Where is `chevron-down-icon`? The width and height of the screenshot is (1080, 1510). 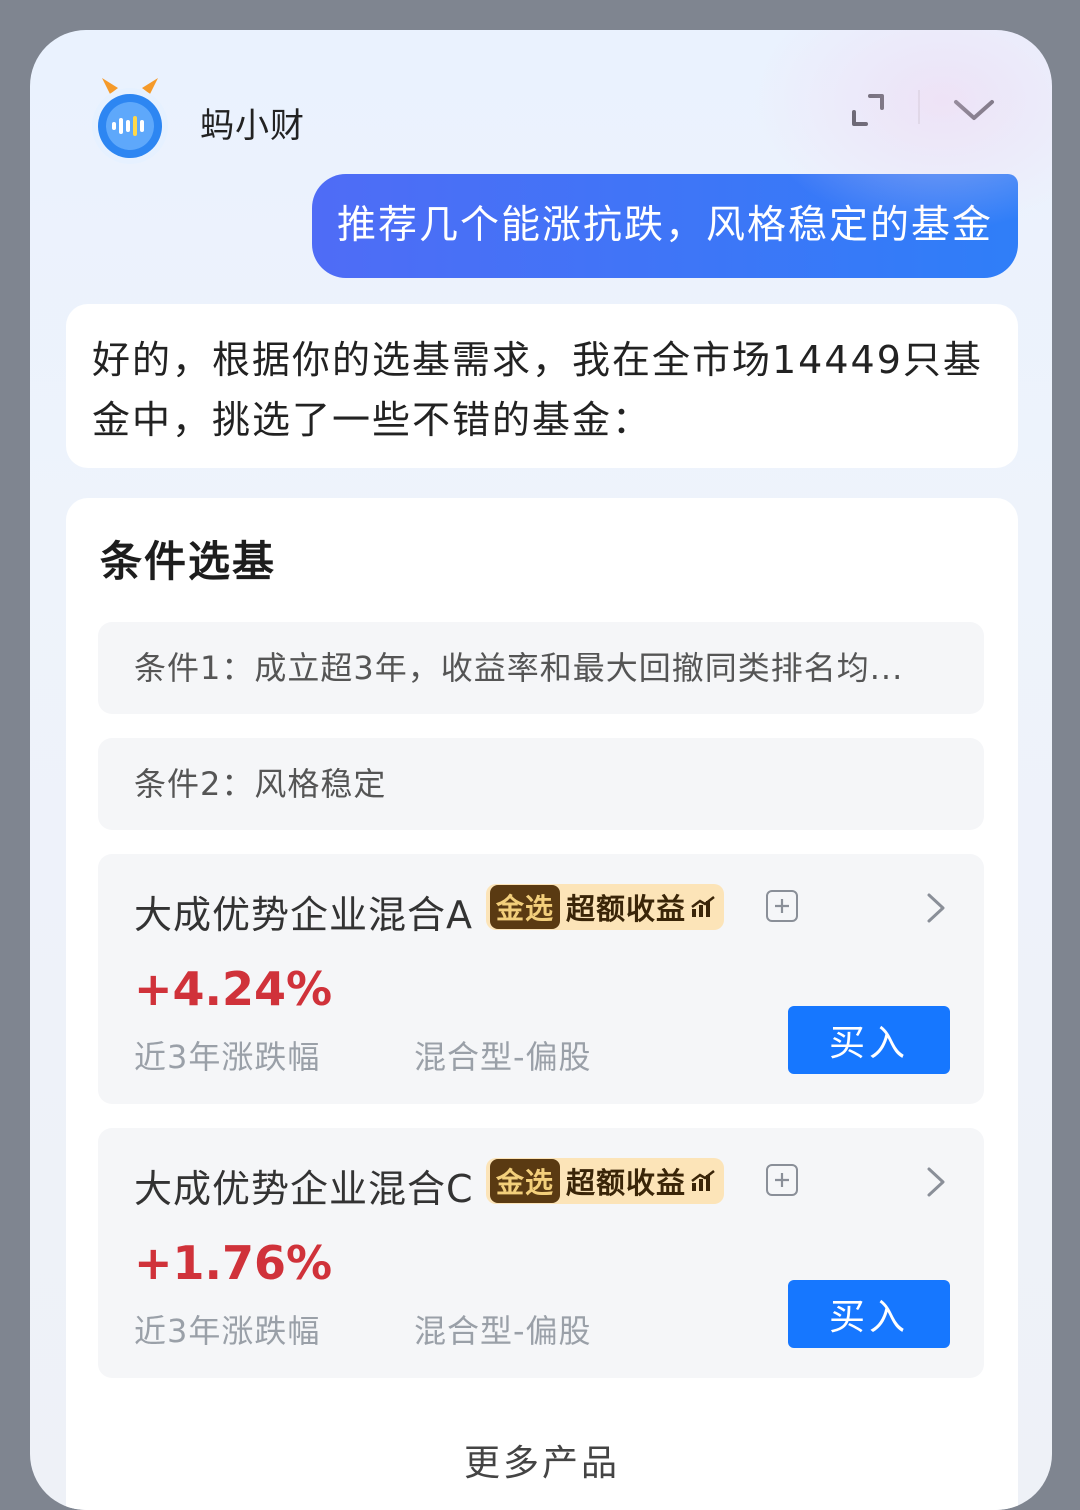 chevron-down-icon is located at coordinates (974, 110).